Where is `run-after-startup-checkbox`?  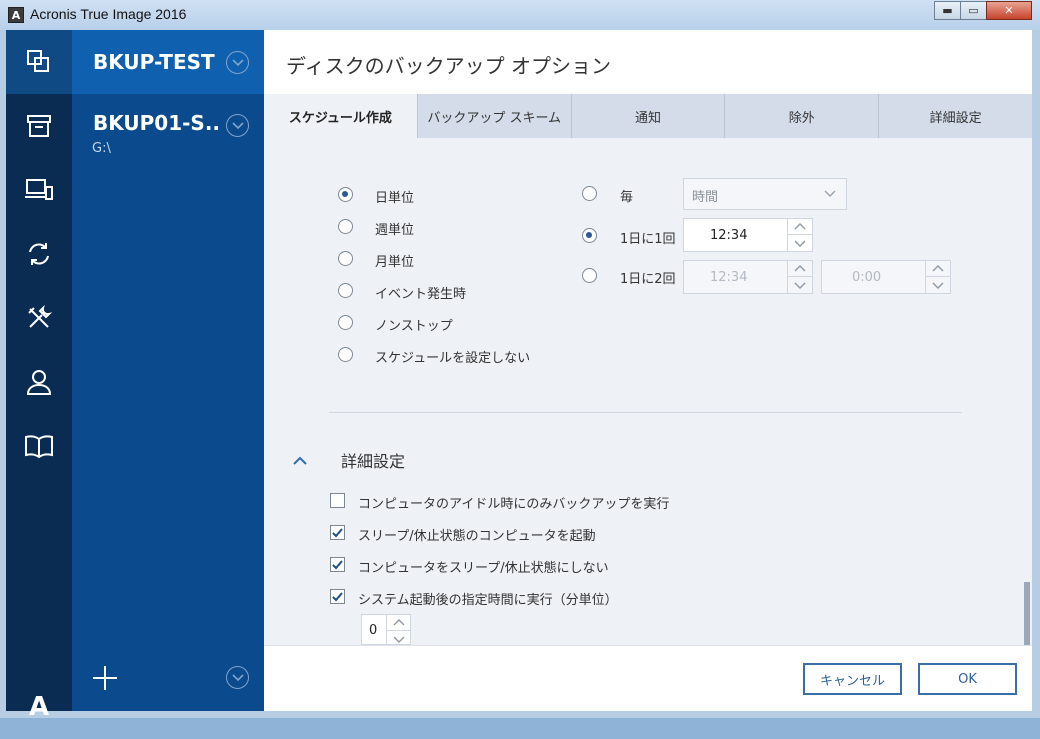
run-after-startup-checkbox is located at coordinates (337, 596).